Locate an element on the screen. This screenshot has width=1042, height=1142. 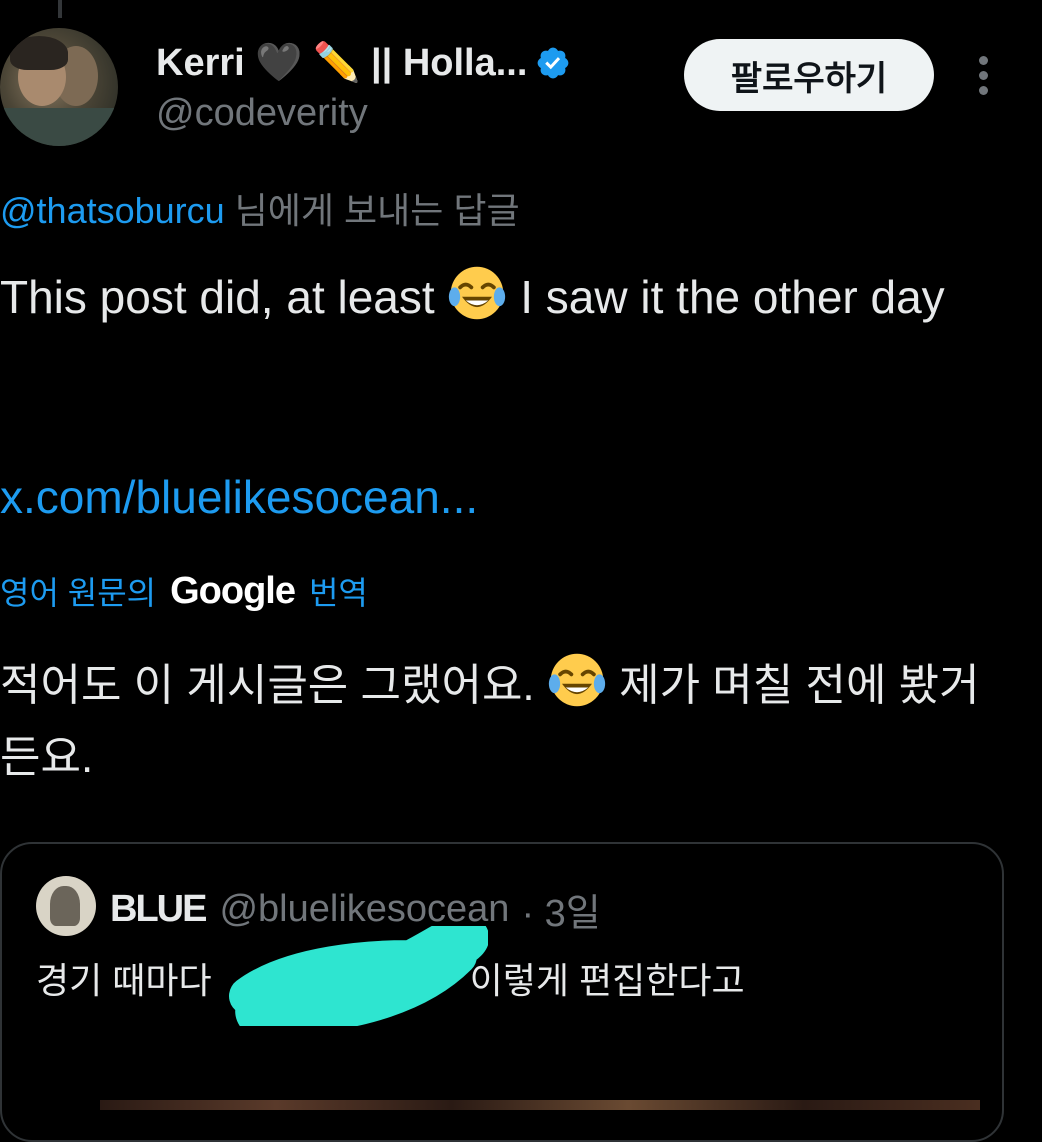
reply-context: @thatsoburcu 님에게 보내는 답글 is located at coordinates (260, 208).